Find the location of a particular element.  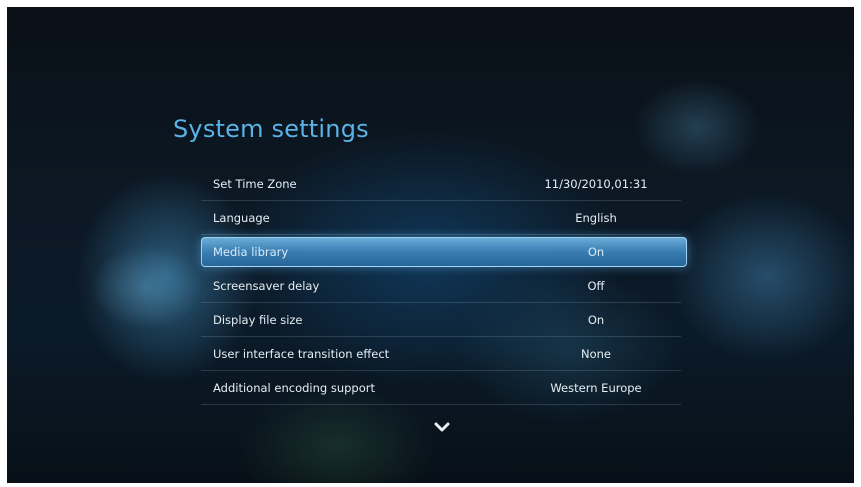

settings-item-label: Additional encoding support is located at coordinates (294, 388).